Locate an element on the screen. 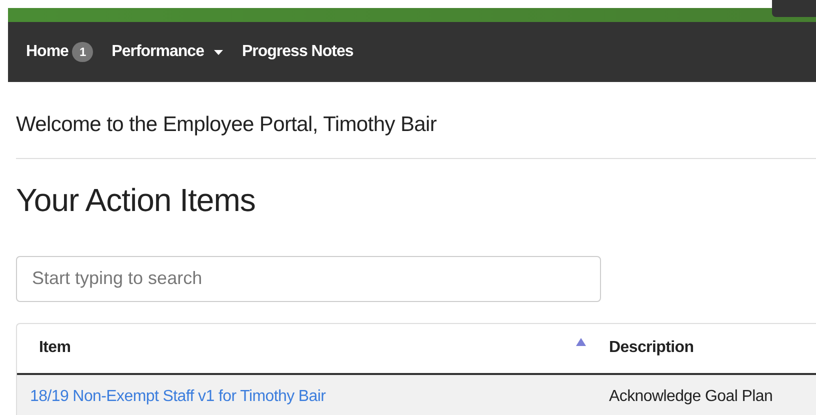 Image resolution: width=816 pixels, height=415 pixels. search-field: Start typing to search is located at coordinates (308, 279).